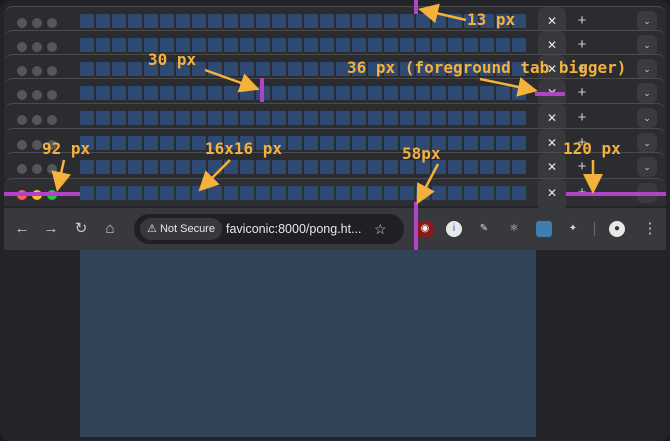  Describe the element at coordinates (66, 148) in the screenshot. I see `annotation-92px: 92 px` at that location.